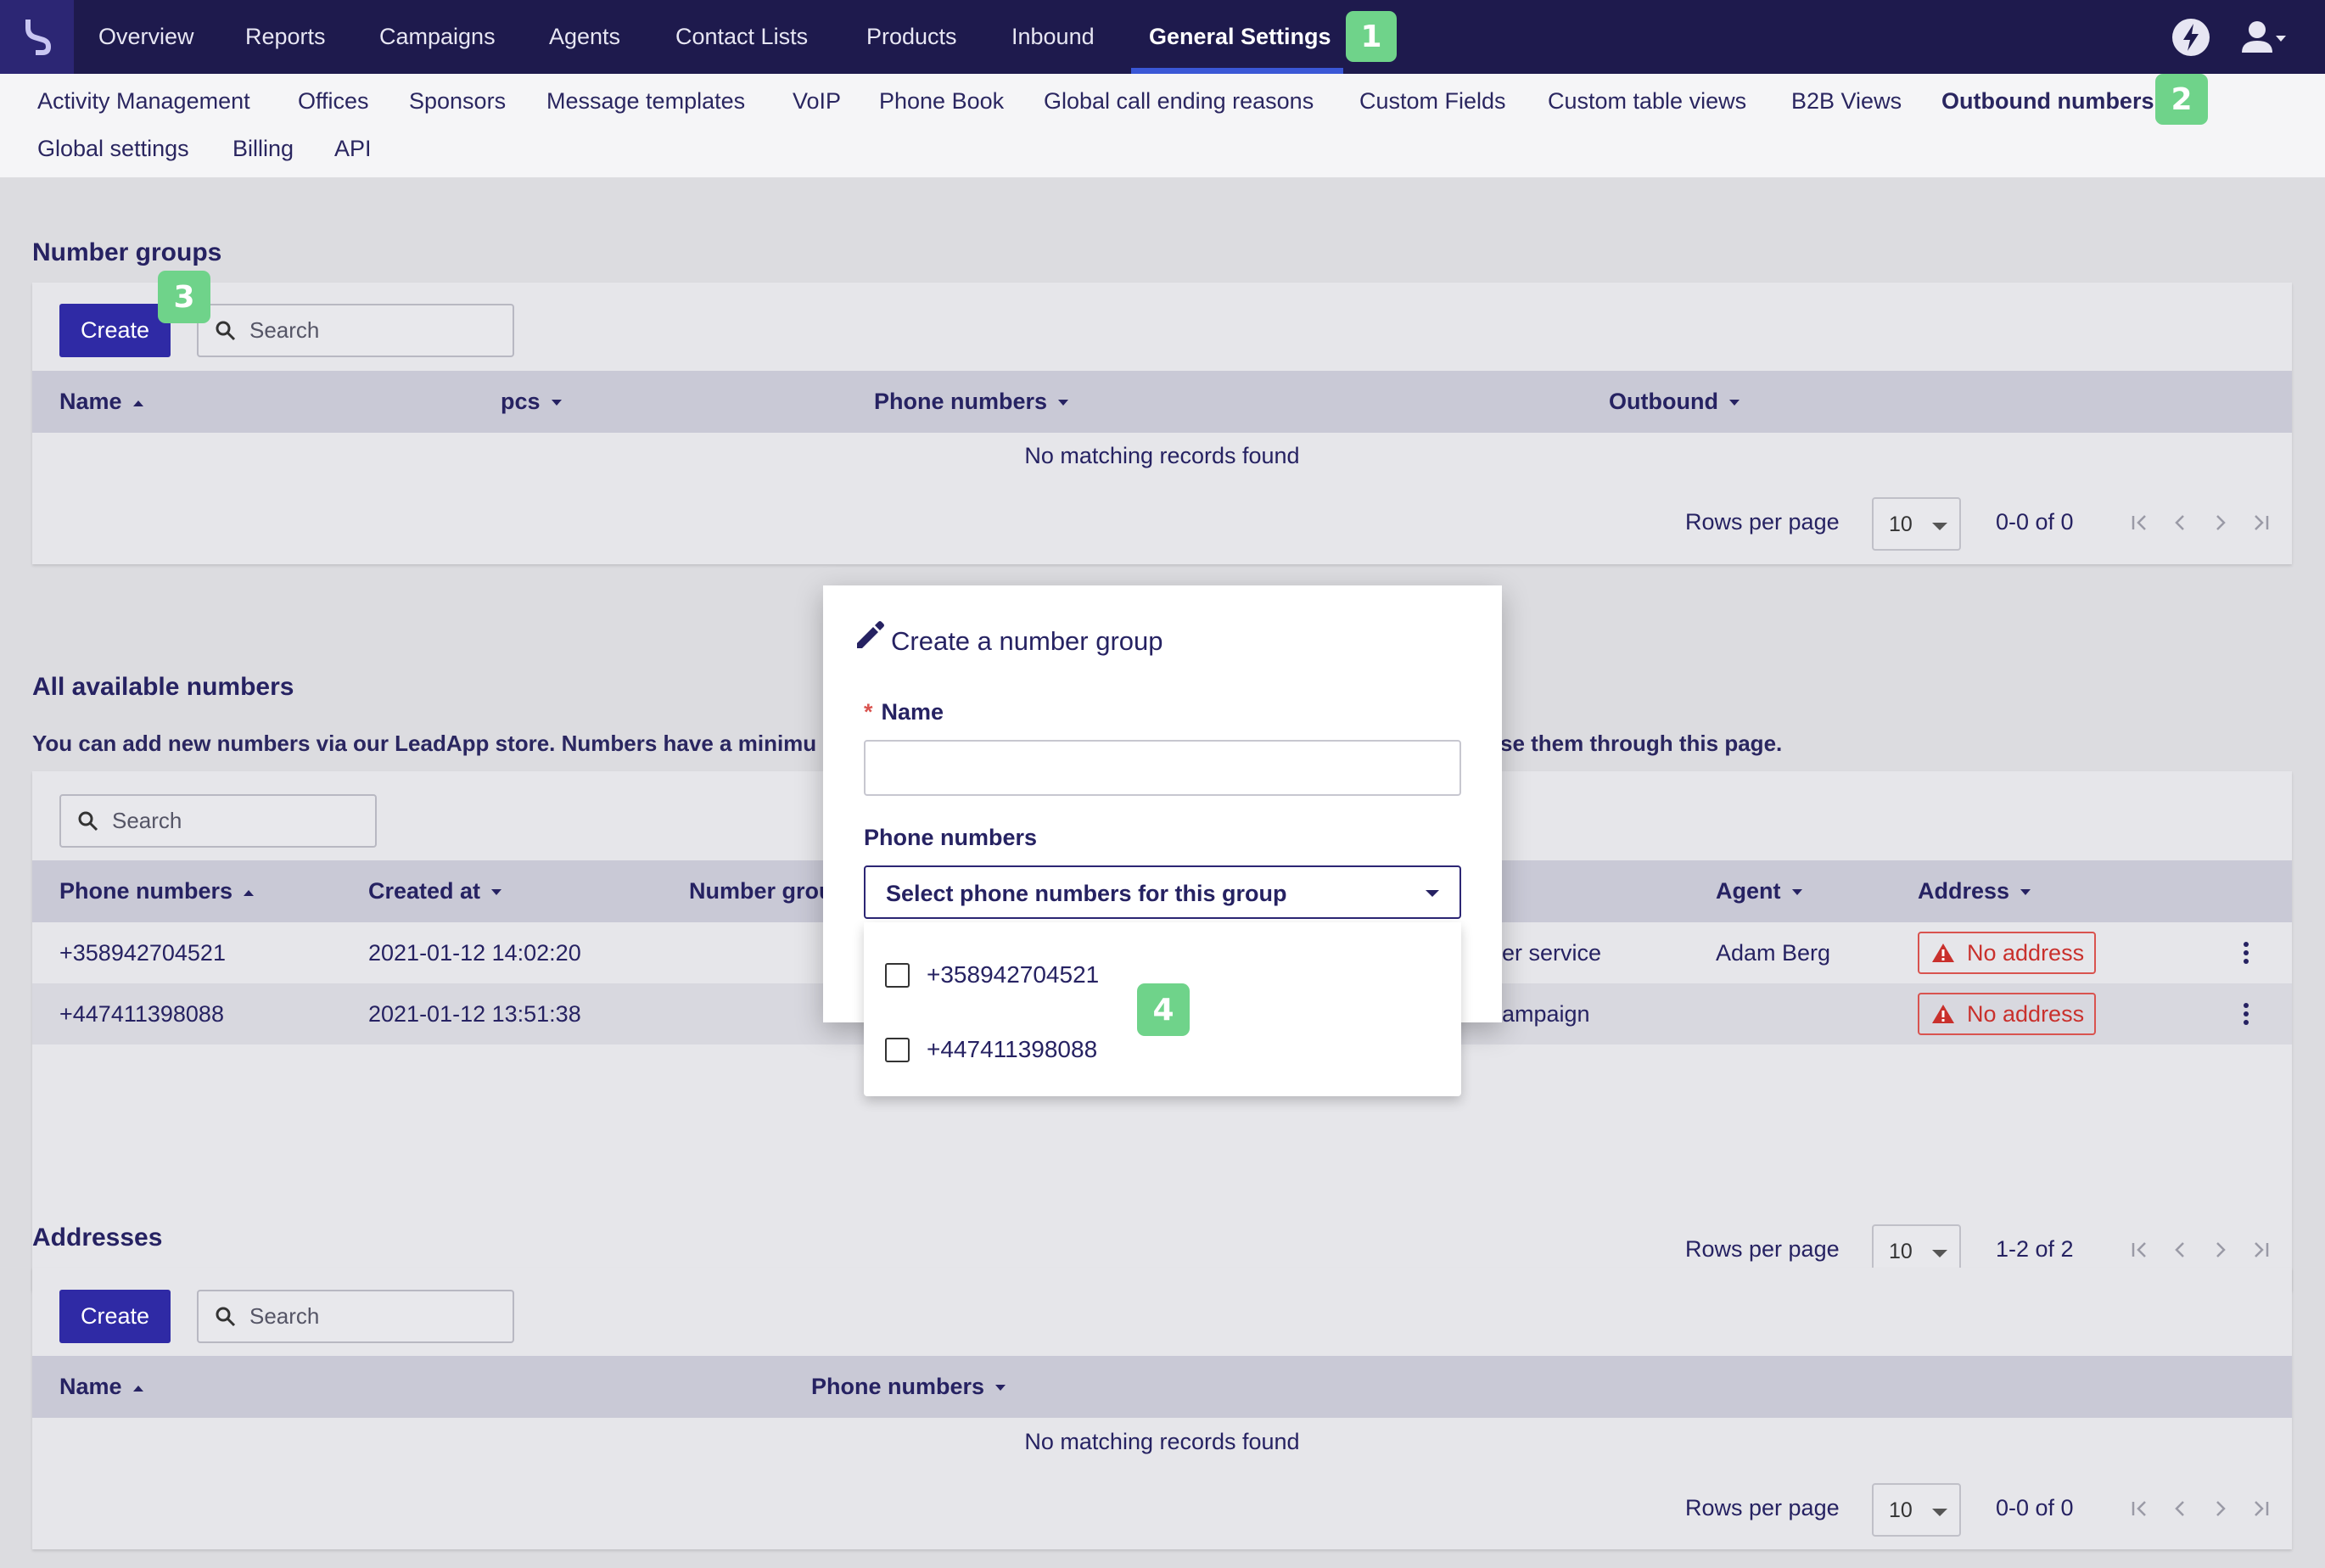 The image size is (2325, 1568). Describe the element at coordinates (1773, 953) in the screenshot. I see `agent-cell: Adam Berg` at that location.